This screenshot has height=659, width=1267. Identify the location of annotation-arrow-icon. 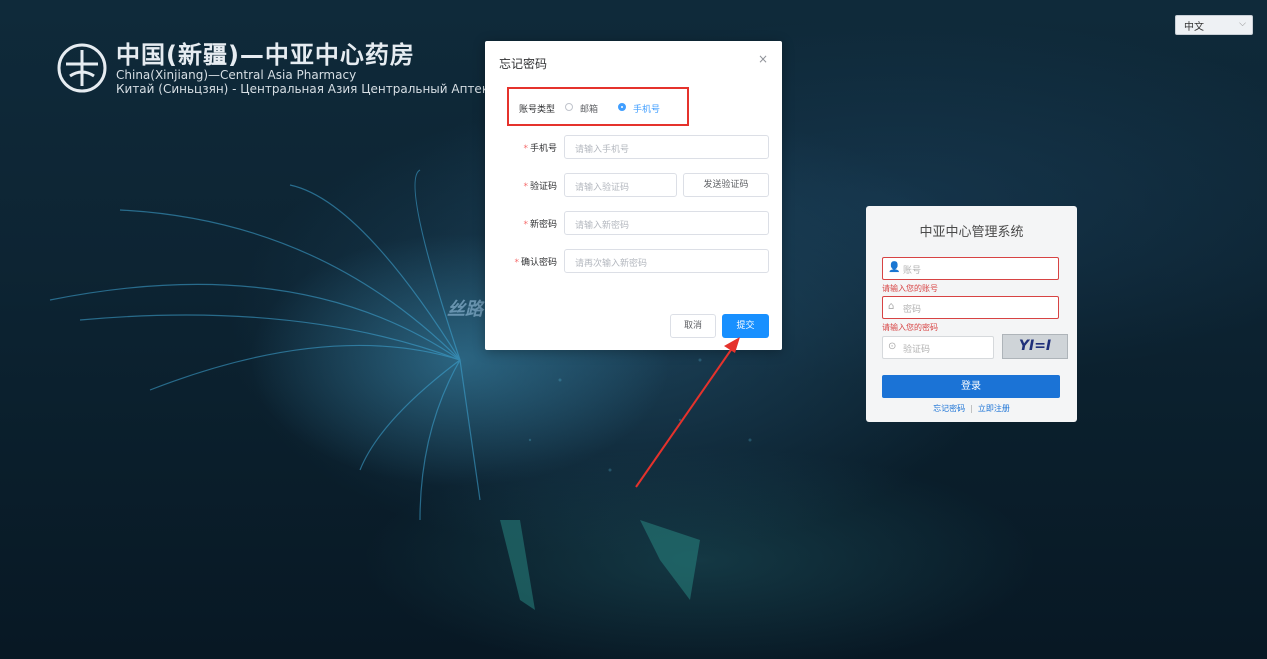
(687, 412).